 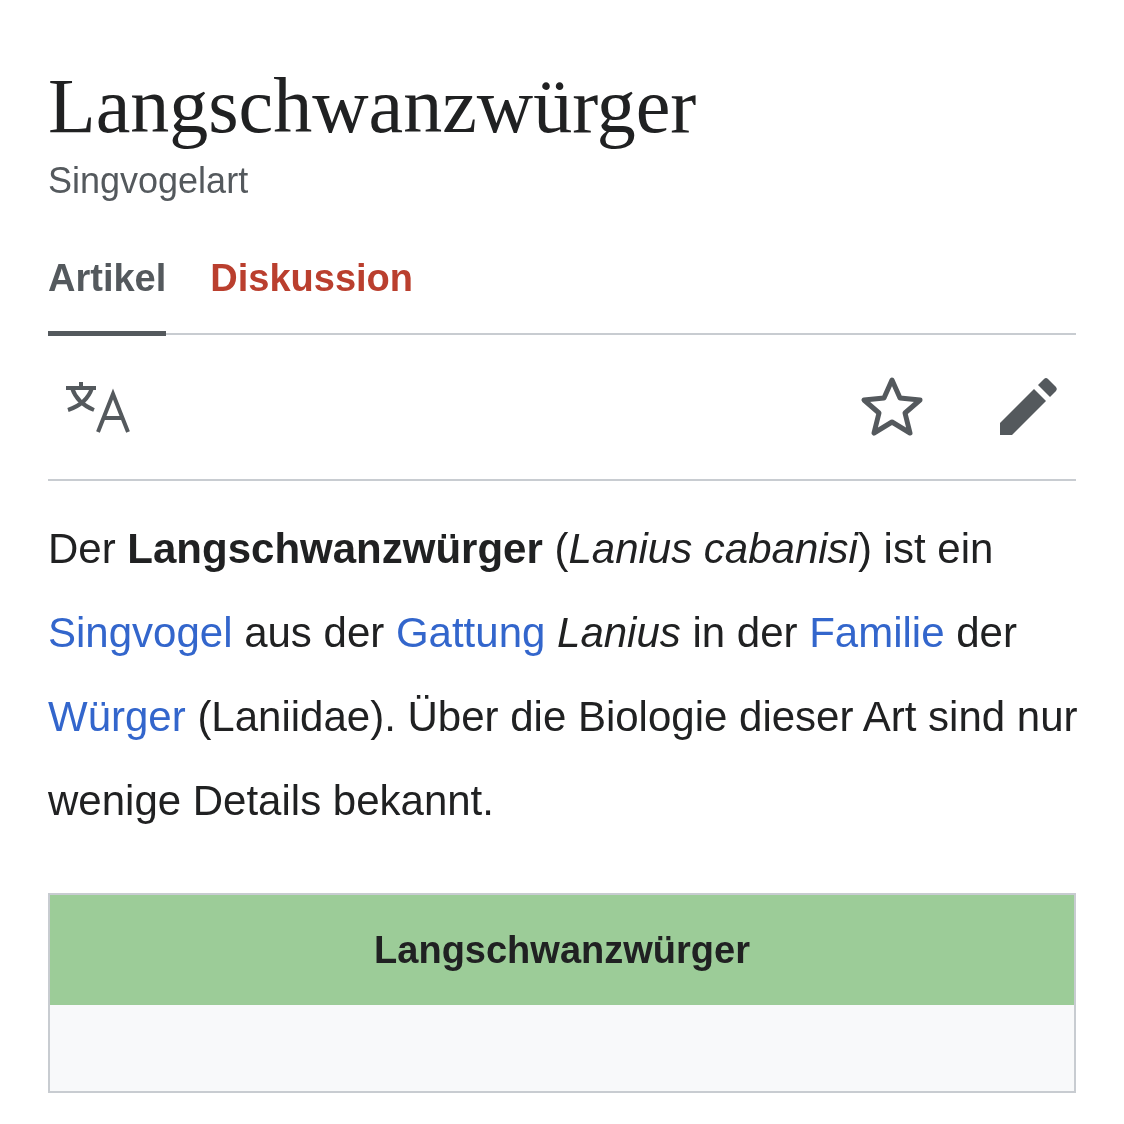 What do you see at coordinates (311, 293) in the screenshot?
I see `tab: Diskussion` at bounding box center [311, 293].